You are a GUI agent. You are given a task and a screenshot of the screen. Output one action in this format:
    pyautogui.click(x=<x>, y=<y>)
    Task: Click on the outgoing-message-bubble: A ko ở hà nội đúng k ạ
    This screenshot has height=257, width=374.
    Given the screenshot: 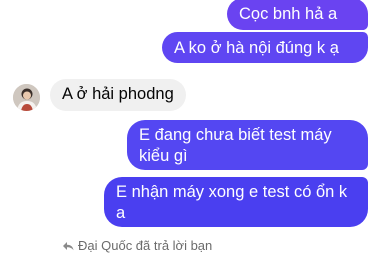 What is the action you would take?
    pyautogui.click(x=265, y=47)
    